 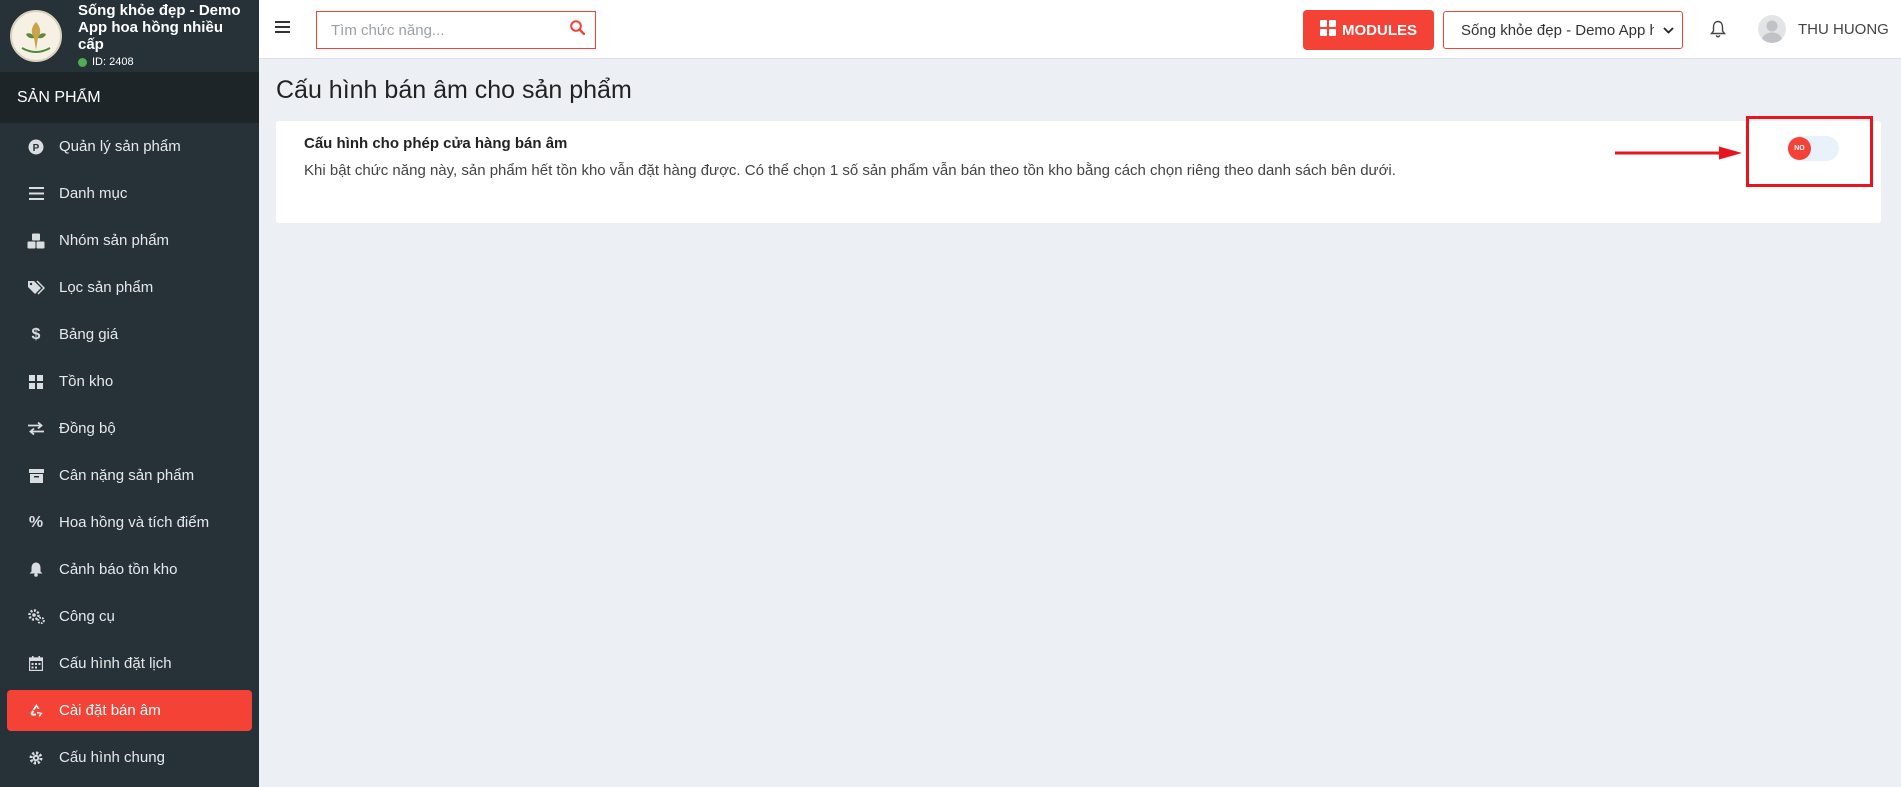 I want to click on app-select-dropdown: Sống khỏe đẹp - Demo App h, so click(x=1563, y=30).